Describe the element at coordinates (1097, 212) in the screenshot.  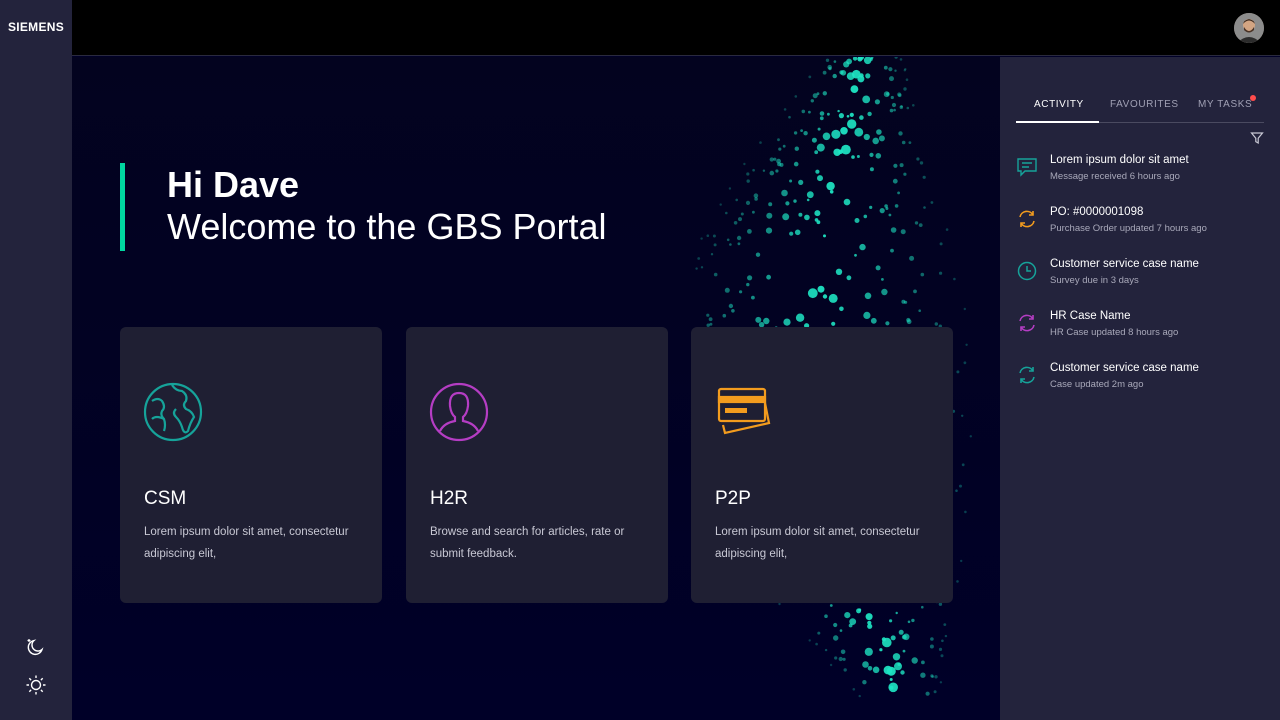
I see `activity-title: PO: #0000001098` at that location.